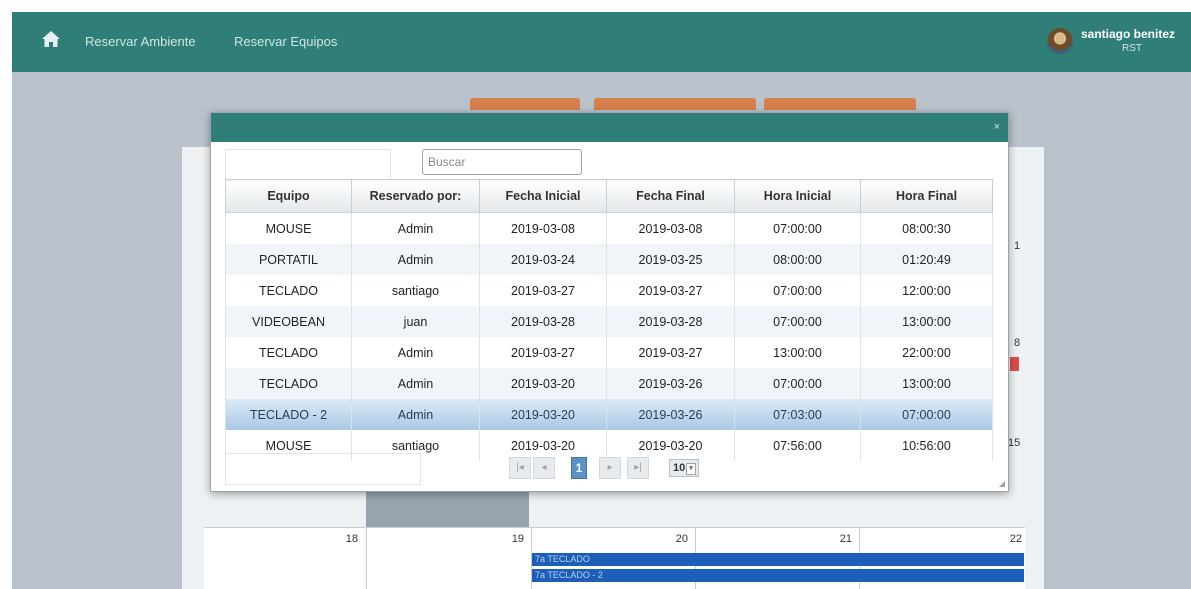  What do you see at coordinates (140, 41) in the screenshot?
I see `nav-reservar-ambiente: Reservar Ambiente` at bounding box center [140, 41].